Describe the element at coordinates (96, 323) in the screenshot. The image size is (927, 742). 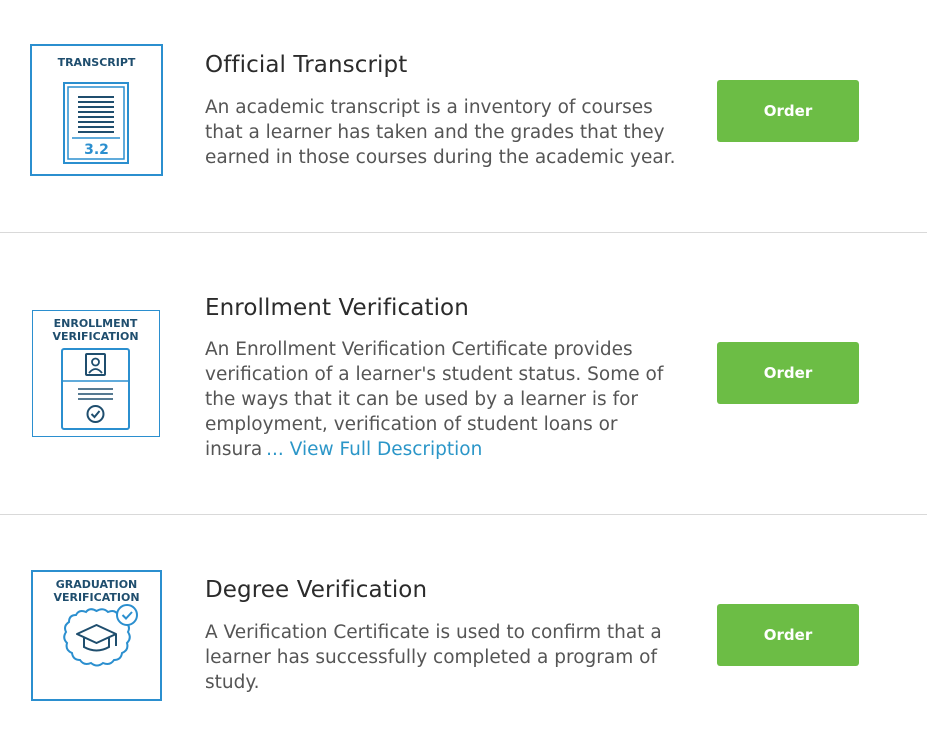
I see `enrollment-icon-label-1: ENROLLMENT` at that location.